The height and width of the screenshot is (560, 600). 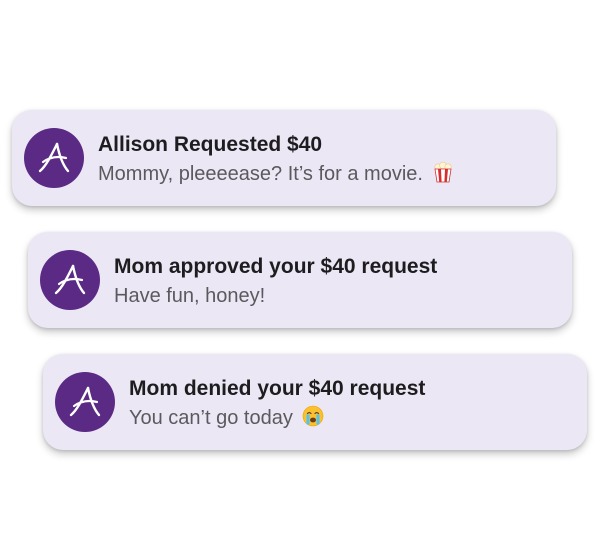 I want to click on notification-title: Mom denied your $40 request, so click(x=277, y=388).